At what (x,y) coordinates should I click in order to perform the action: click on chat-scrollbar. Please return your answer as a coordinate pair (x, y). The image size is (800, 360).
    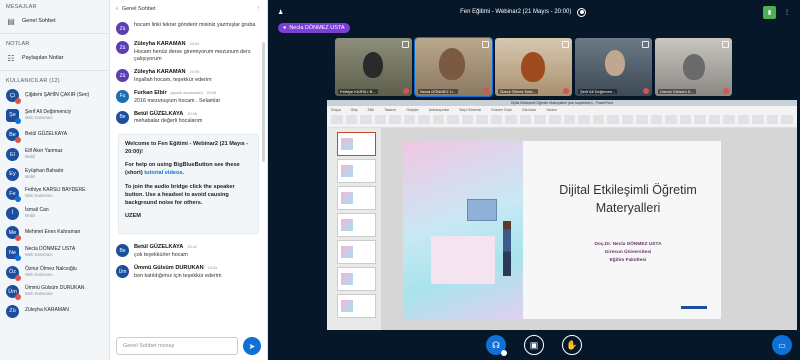
    Looking at the image, I should click on (263, 102).